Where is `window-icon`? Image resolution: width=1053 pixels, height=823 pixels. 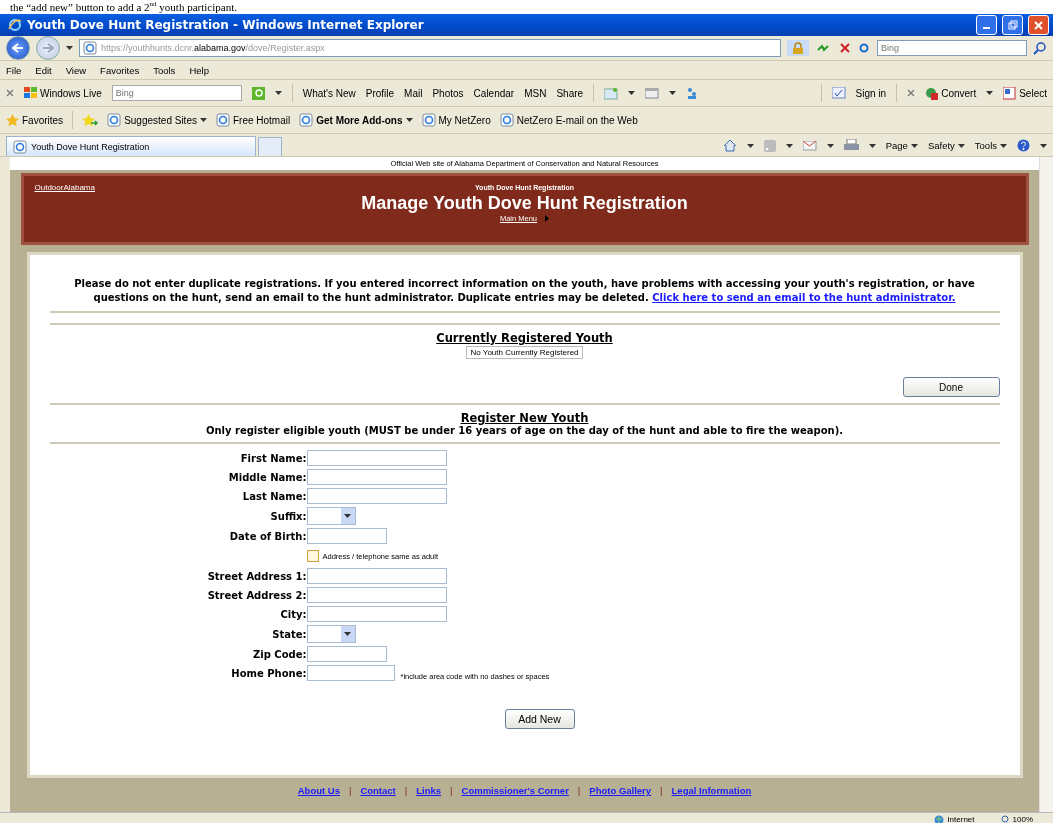
window-icon is located at coordinates (652, 93).